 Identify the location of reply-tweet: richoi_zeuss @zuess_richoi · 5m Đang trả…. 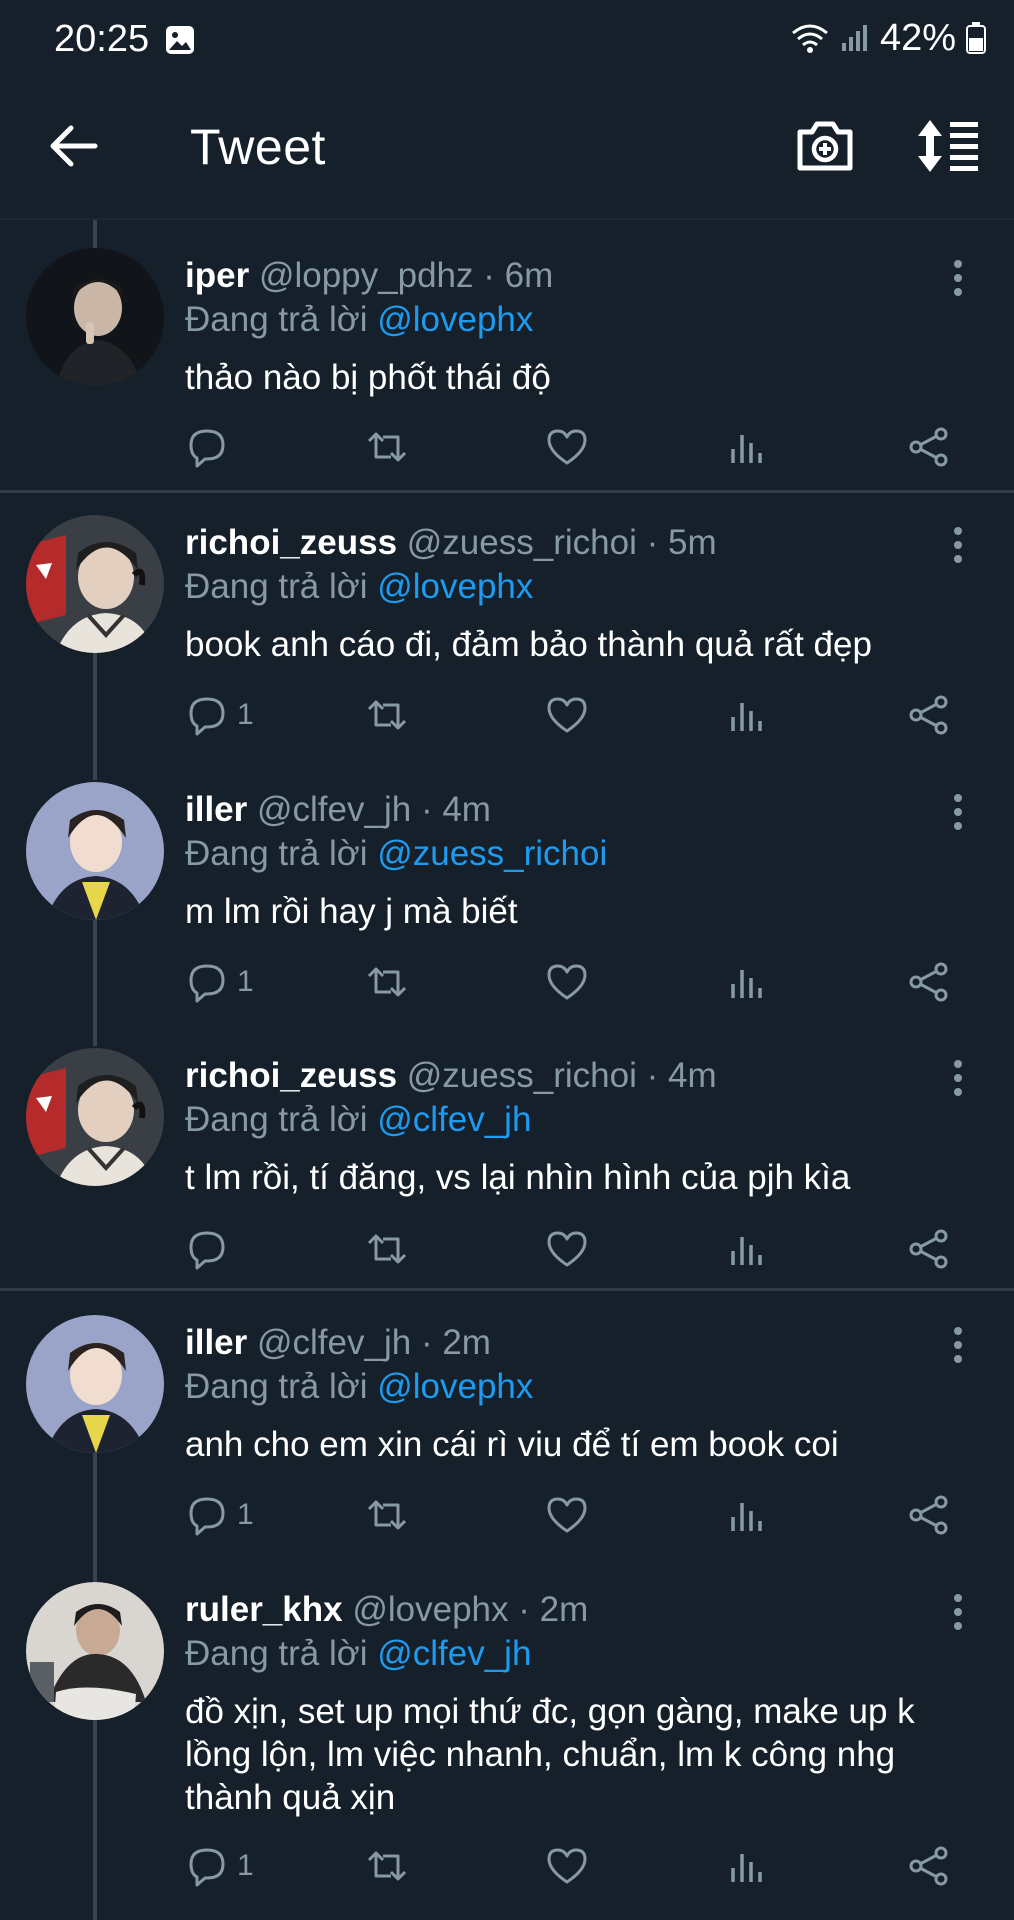
(507, 640).